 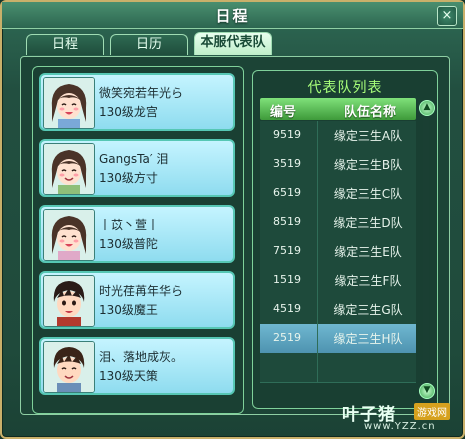 I want to click on team-id: 6519, so click(x=287, y=192).